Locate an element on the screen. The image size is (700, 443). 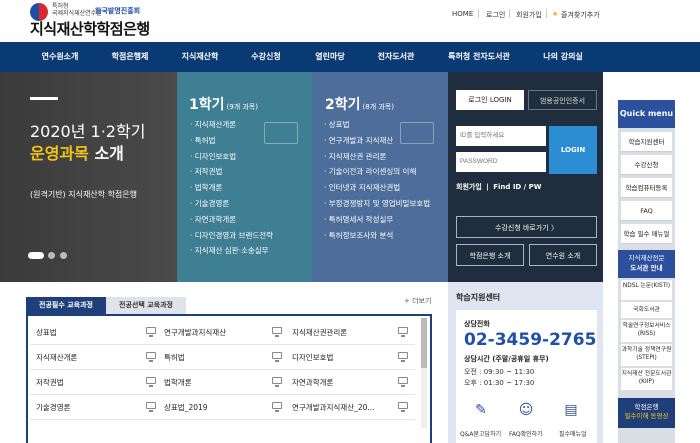
faq-link: FAQ확인하기 is located at coordinates (526, 433).